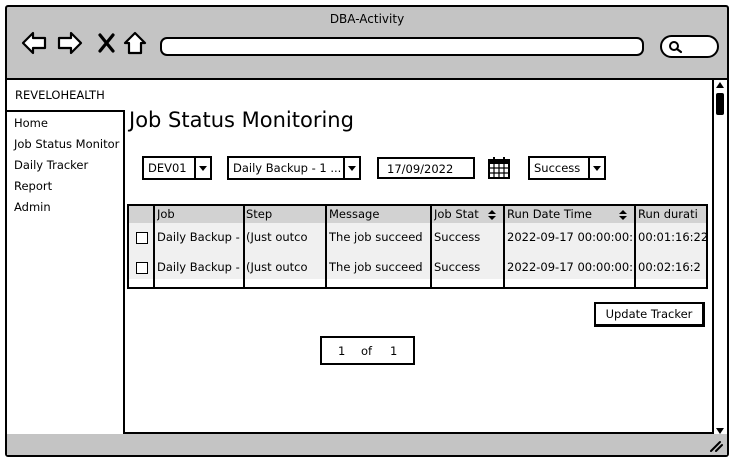 This screenshot has height=462, width=734. Describe the element at coordinates (720, 104) in the screenshot. I see `scroll-thumb` at that location.